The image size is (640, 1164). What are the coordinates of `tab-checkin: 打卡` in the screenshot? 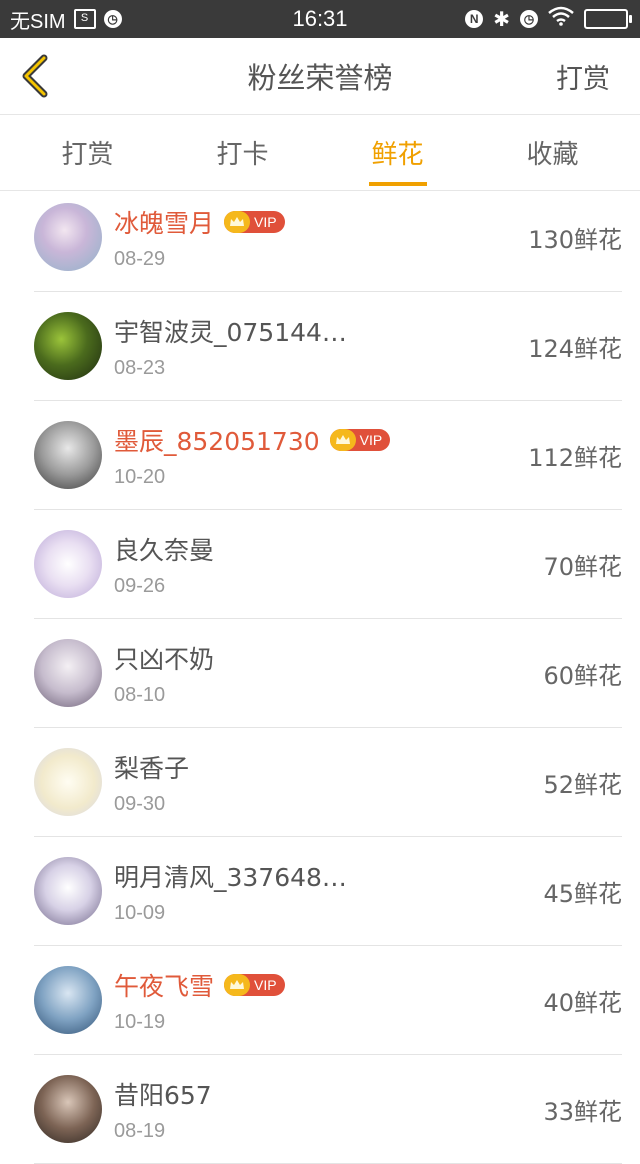 It's located at (243, 152).